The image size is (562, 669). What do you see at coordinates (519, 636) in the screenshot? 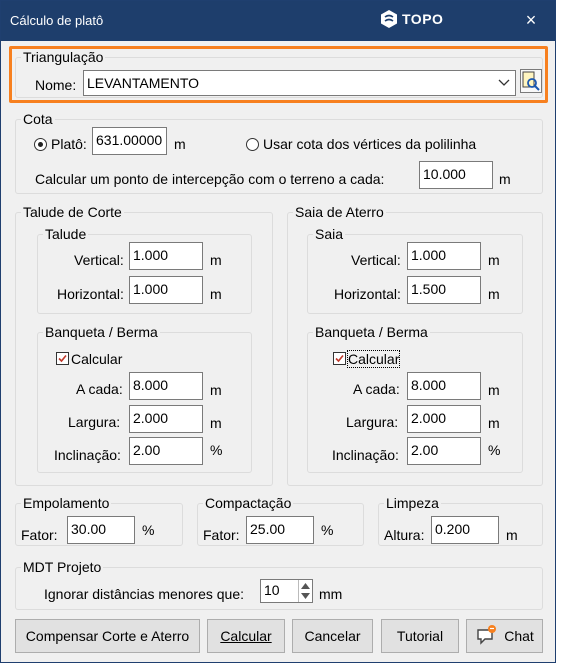
I see `chat-button-label: Chat` at bounding box center [519, 636].